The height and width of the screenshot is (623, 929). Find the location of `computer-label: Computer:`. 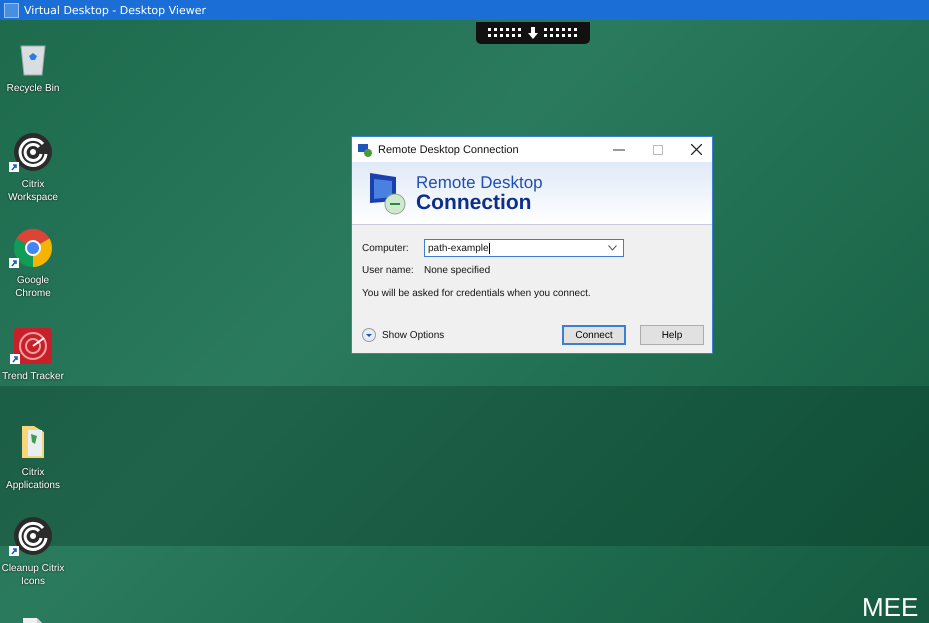

computer-label: Computer: is located at coordinates (386, 248).